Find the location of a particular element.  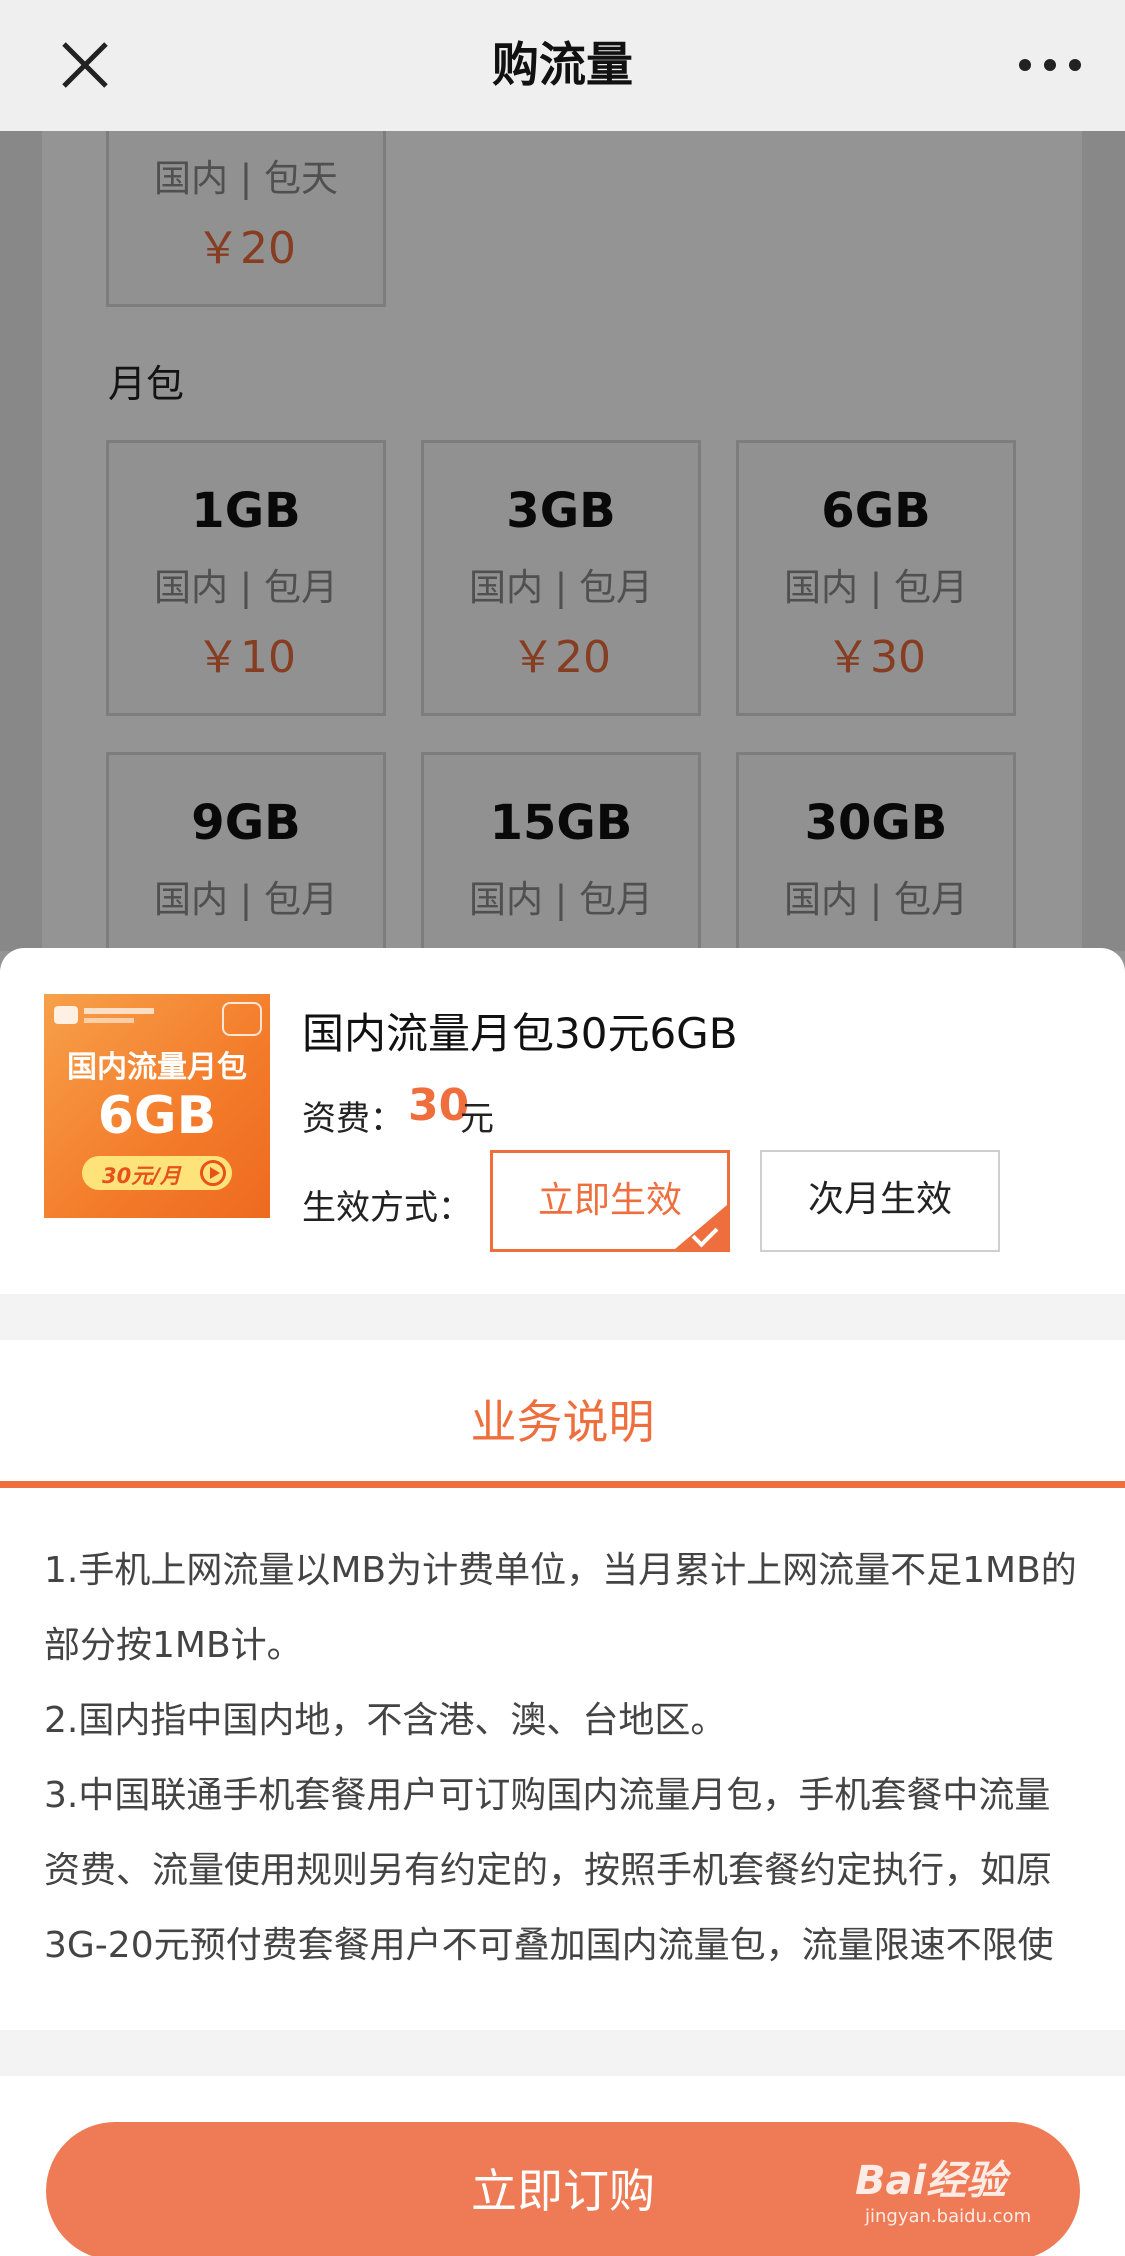

product-image-price: 30元/月 is located at coordinates (141, 1176).